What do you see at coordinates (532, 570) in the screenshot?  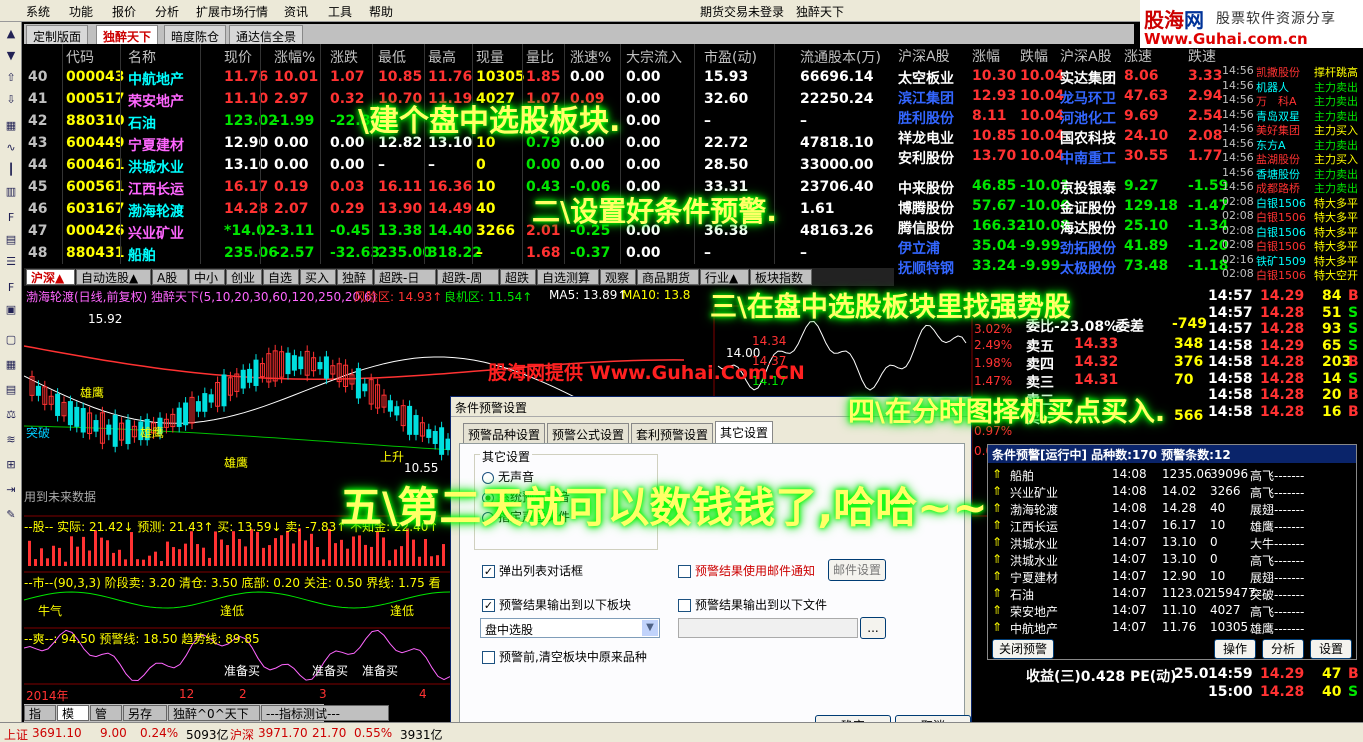 I see `popup-list-checkbox: ✓ 弹出列表对话框` at bounding box center [532, 570].